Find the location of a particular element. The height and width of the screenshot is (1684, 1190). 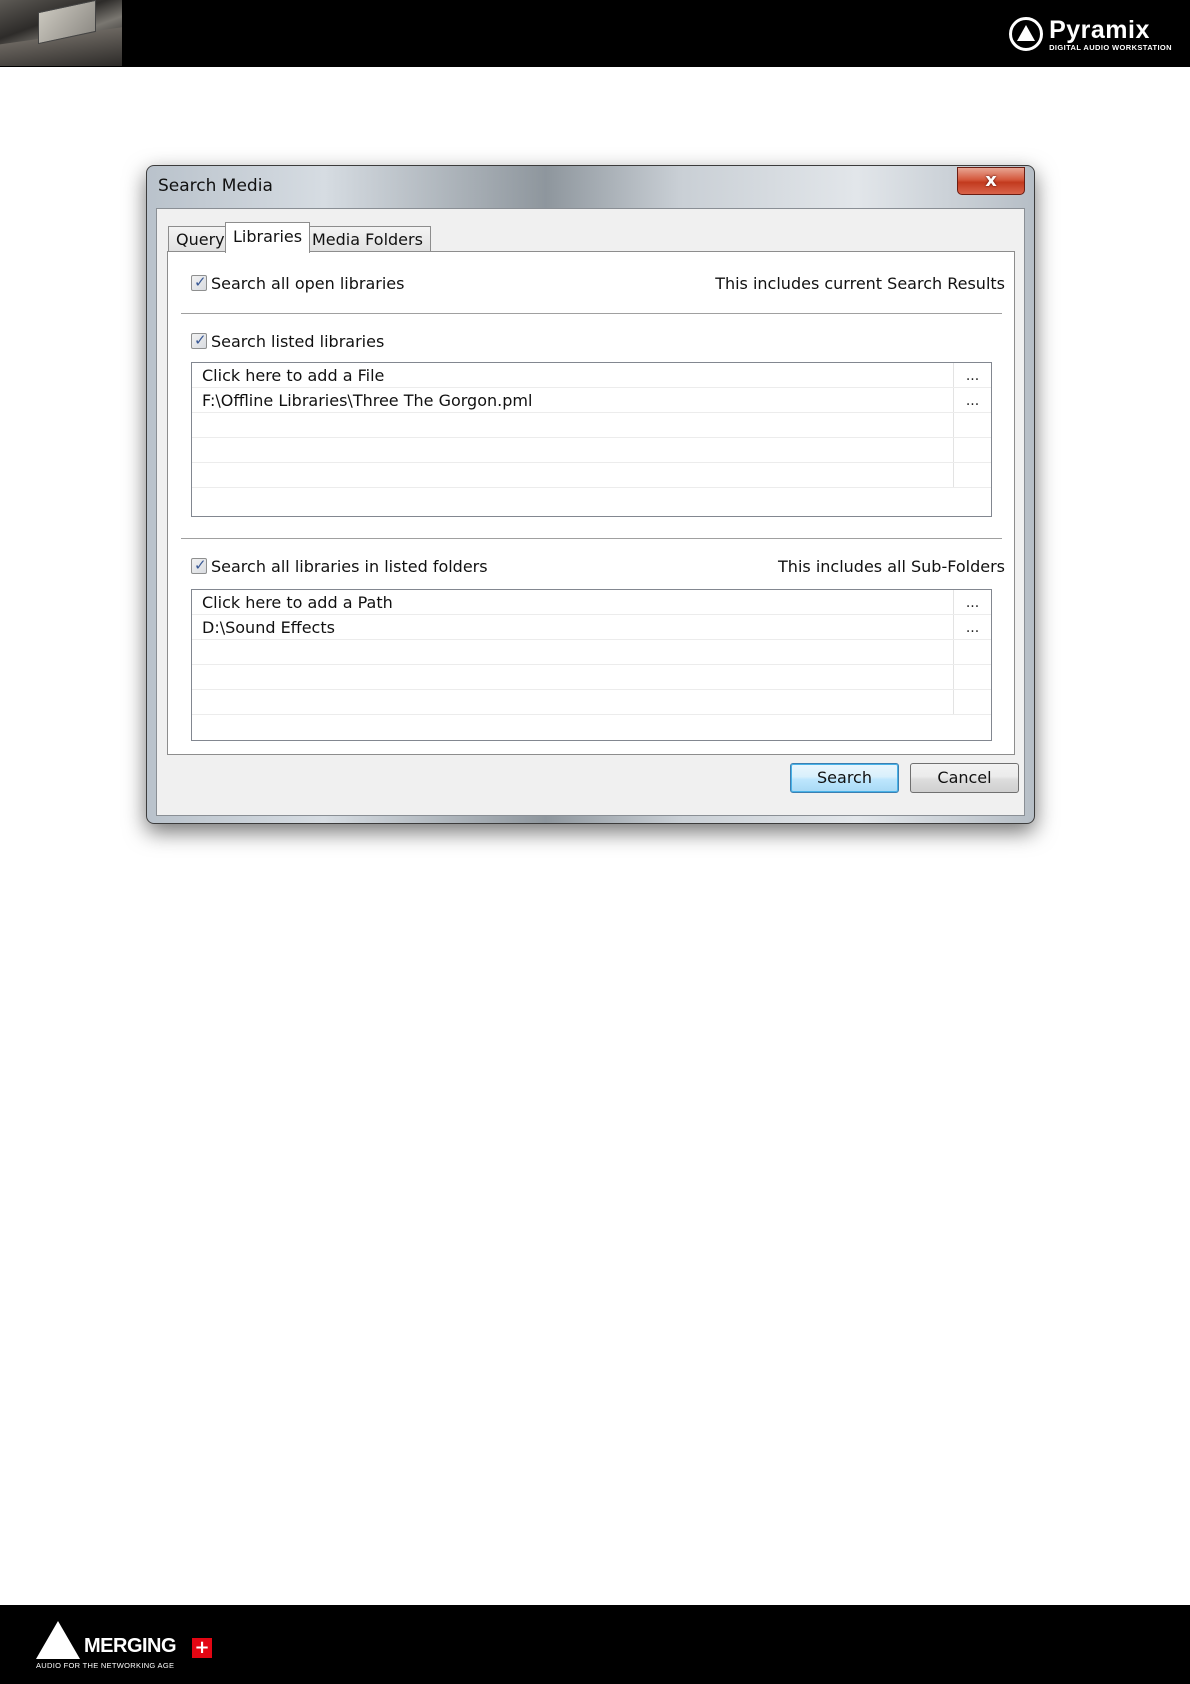

dialog-title: Search Media is located at coordinates (215, 186).